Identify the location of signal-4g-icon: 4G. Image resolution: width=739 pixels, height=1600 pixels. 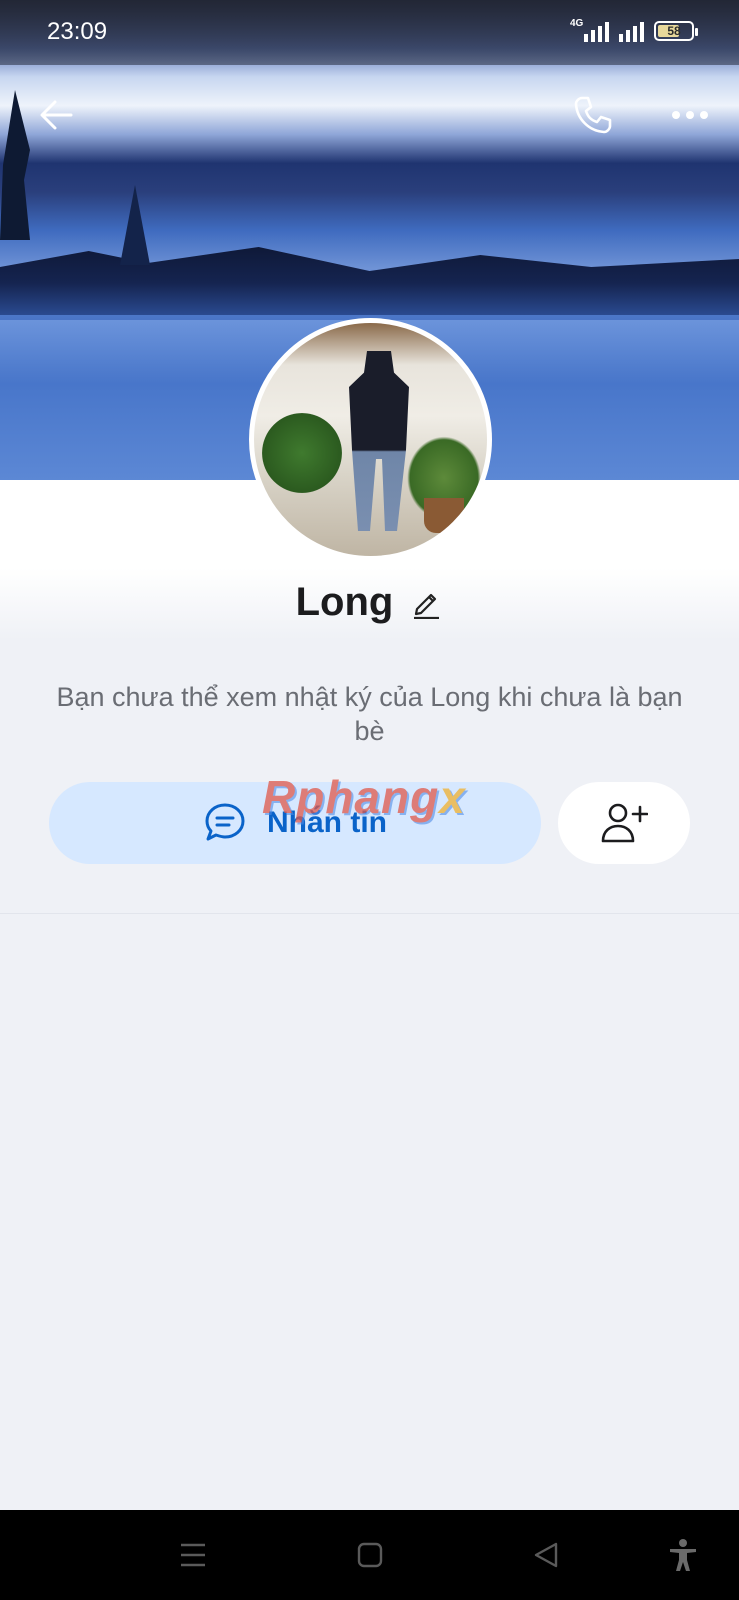
(589, 30).